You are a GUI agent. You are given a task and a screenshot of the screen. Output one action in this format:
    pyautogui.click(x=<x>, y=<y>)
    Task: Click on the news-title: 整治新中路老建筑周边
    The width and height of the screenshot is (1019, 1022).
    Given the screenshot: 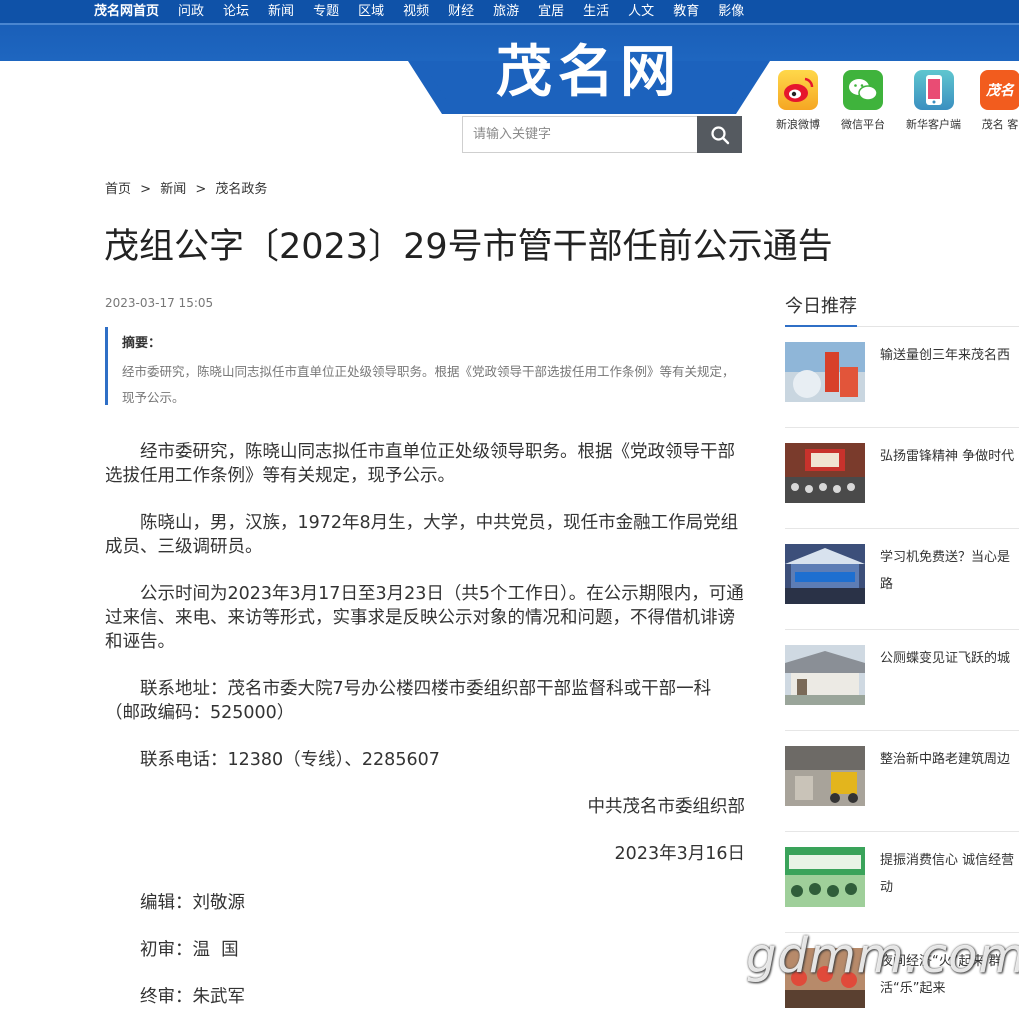 What is the action you would take?
    pyautogui.click(x=949, y=776)
    